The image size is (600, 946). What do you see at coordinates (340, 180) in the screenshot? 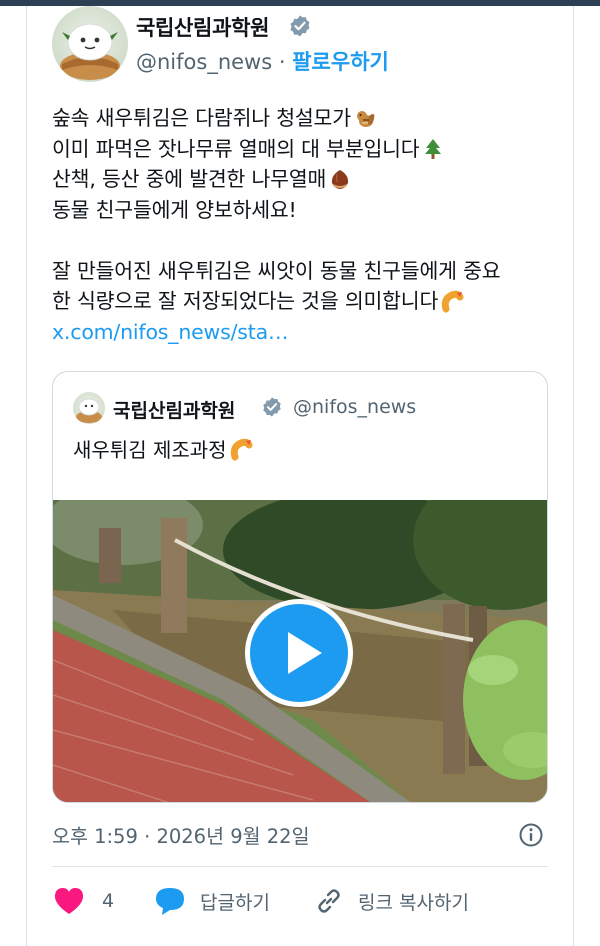
I see `chestnut-emoji-icon` at bounding box center [340, 180].